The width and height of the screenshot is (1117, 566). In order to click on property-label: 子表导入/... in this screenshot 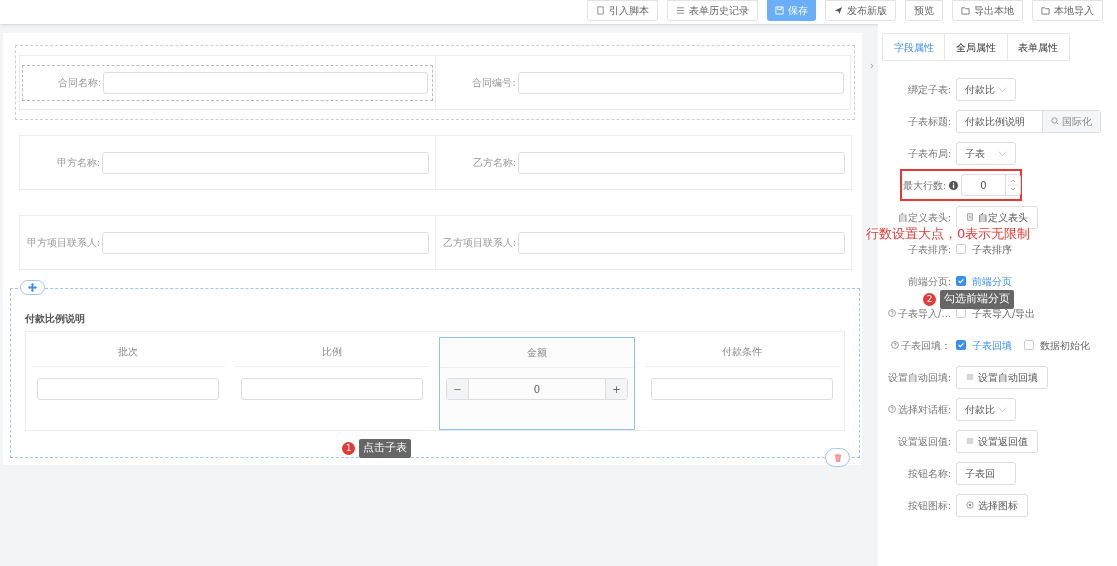, I will do `click(924, 313)`.